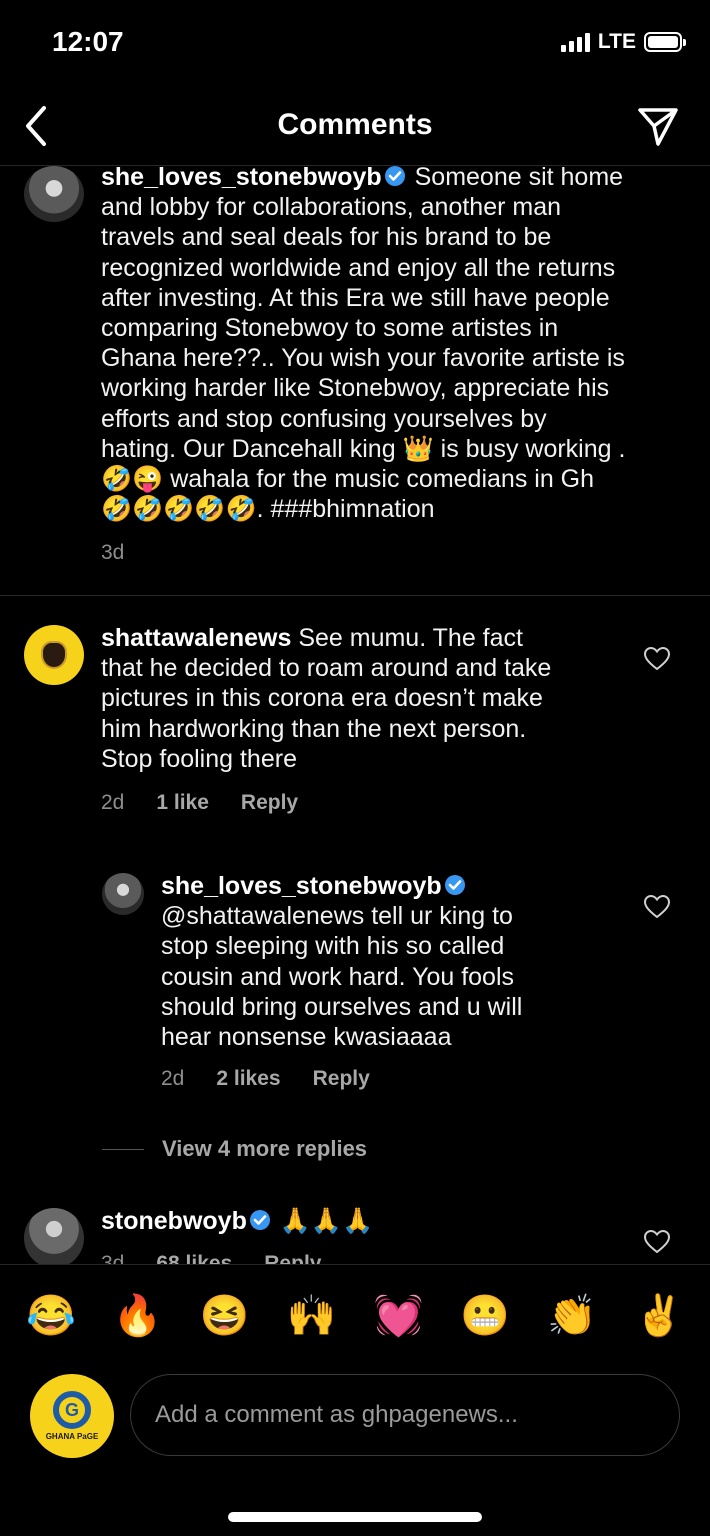  I want to click on comment-meta: 3d 68 likes Reply, so click(211, 1258).